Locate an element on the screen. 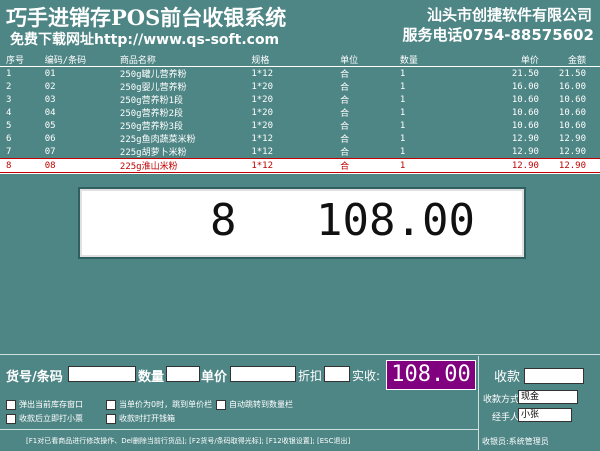 The width and height of the screenshot is (600, 451). discount-label: 折扣 is located at coordinates (310, 376).